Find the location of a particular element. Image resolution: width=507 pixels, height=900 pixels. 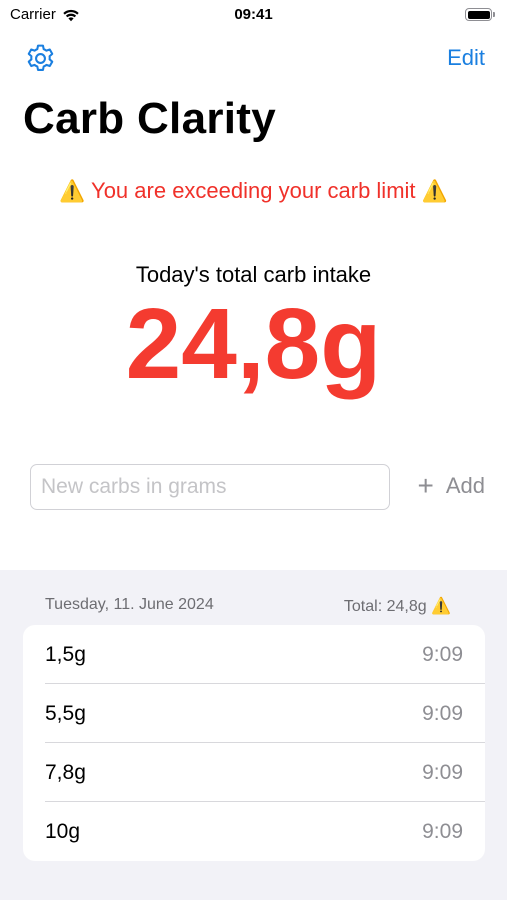

carbs-input is located at coordinates (210, 487).